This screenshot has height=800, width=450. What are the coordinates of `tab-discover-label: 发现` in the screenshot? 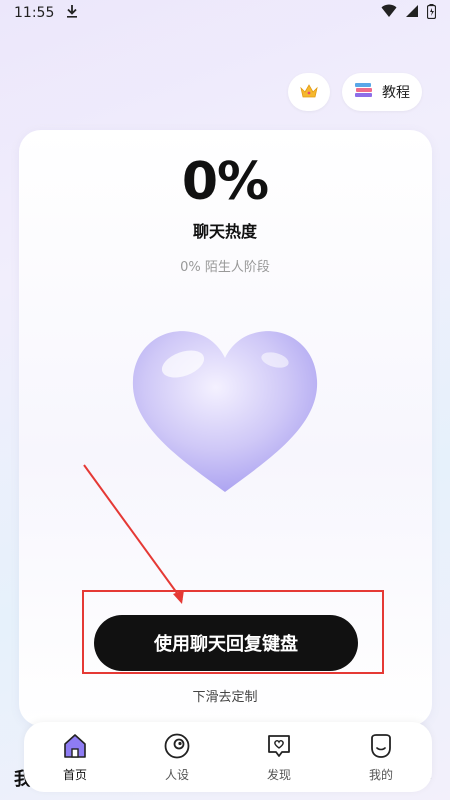 It's located at (278, 774).